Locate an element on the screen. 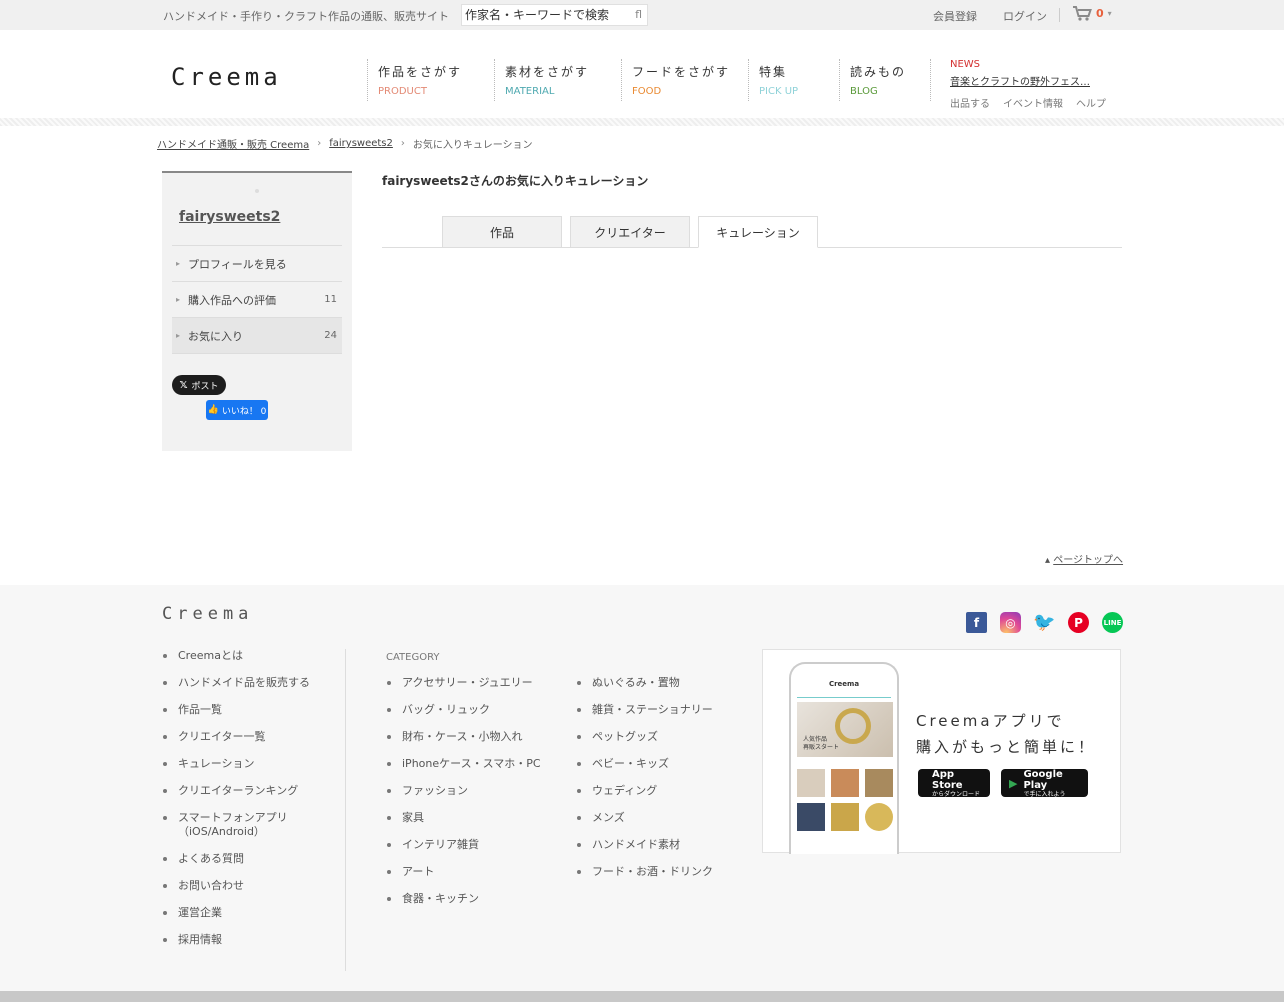 This screenshot has width=1284, height=1002. footer-link: 作品一覧 is located at coordinates (253, 710).